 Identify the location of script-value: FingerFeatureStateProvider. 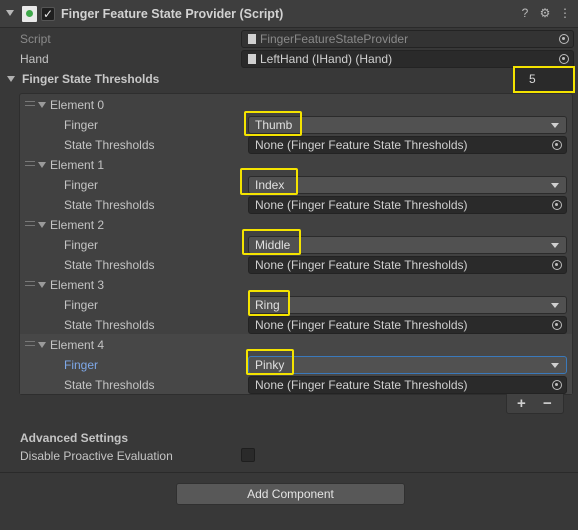
(334, 39).